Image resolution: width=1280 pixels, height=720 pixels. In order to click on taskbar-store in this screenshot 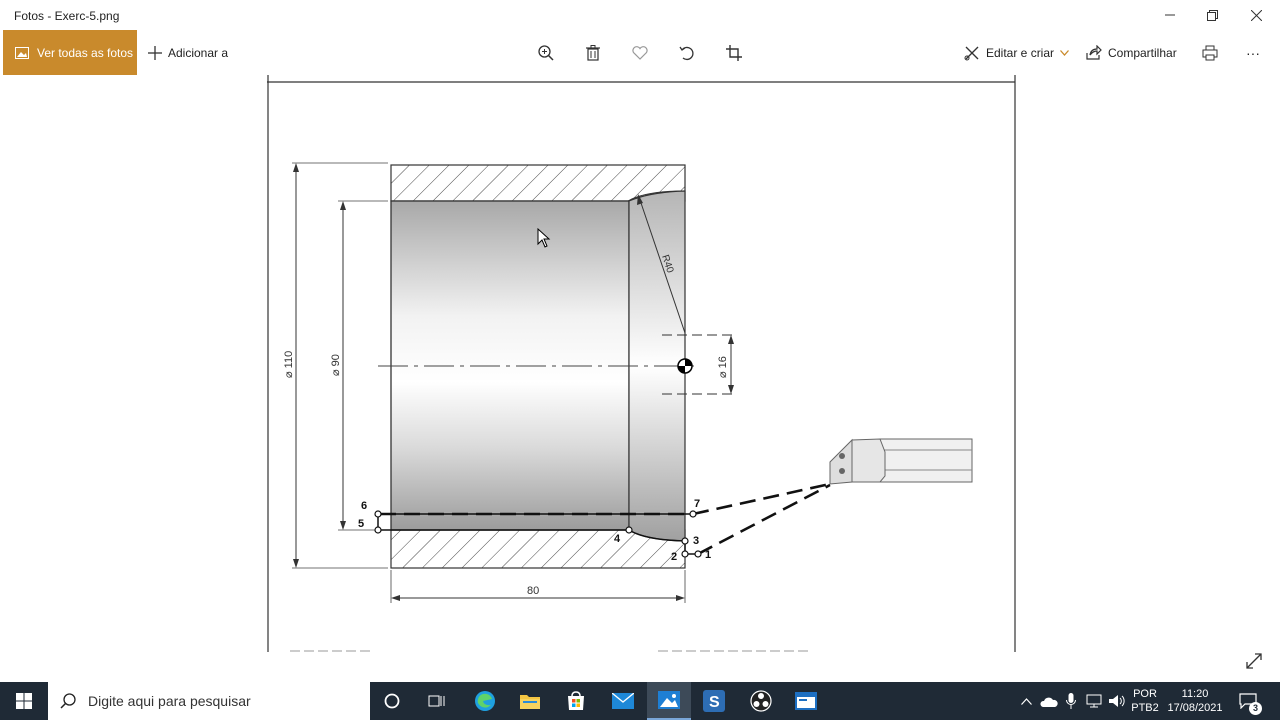, I will do `click(576, 701)`.